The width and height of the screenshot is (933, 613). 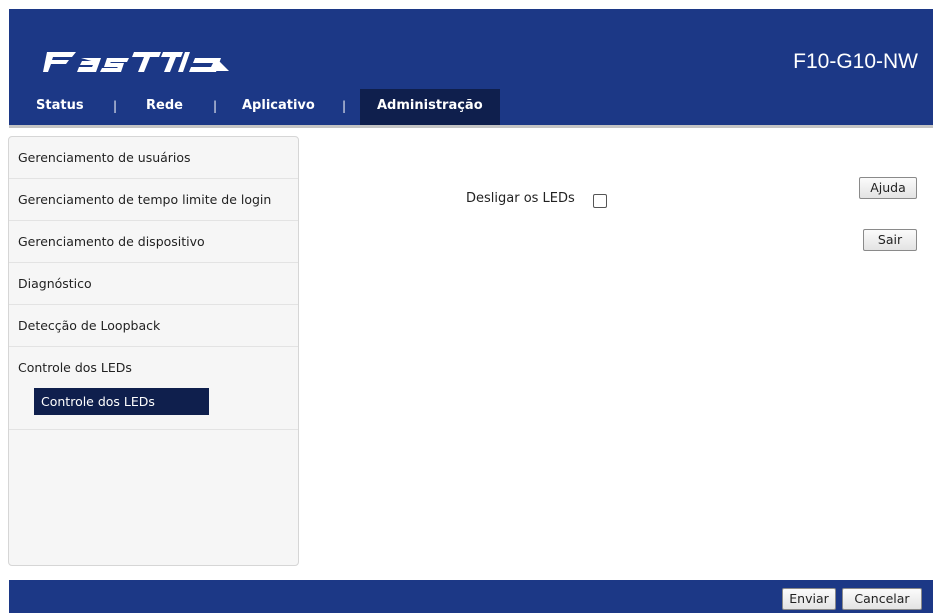 What do you see at coordinates (600, 201) in the screenshot?
I see `led-off-checkbox` at bounding box center [600, 201].